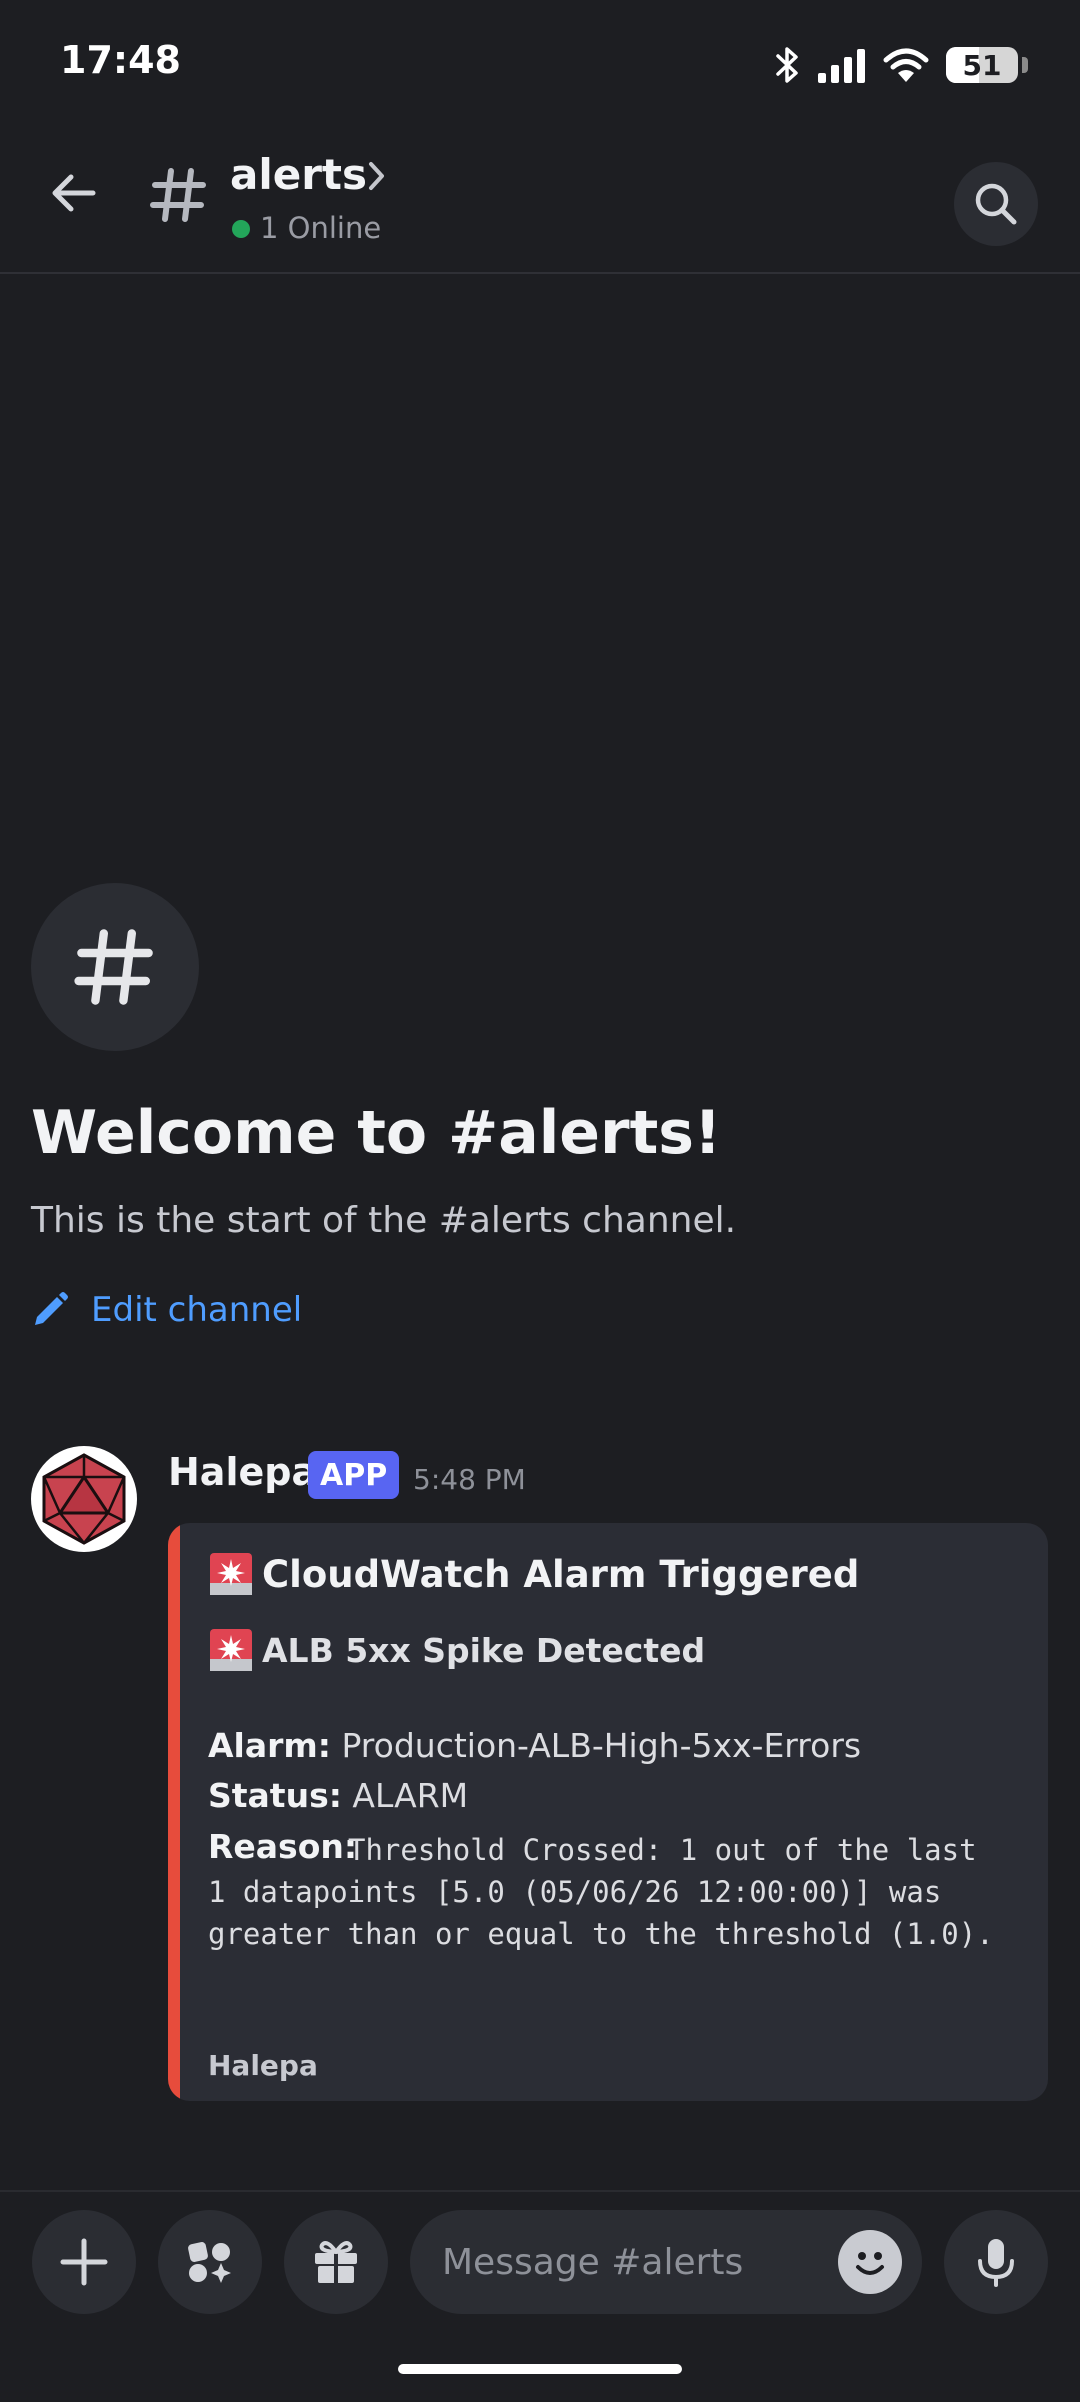  I want to click on embed-footer: Halepa, so click(263, 2065).